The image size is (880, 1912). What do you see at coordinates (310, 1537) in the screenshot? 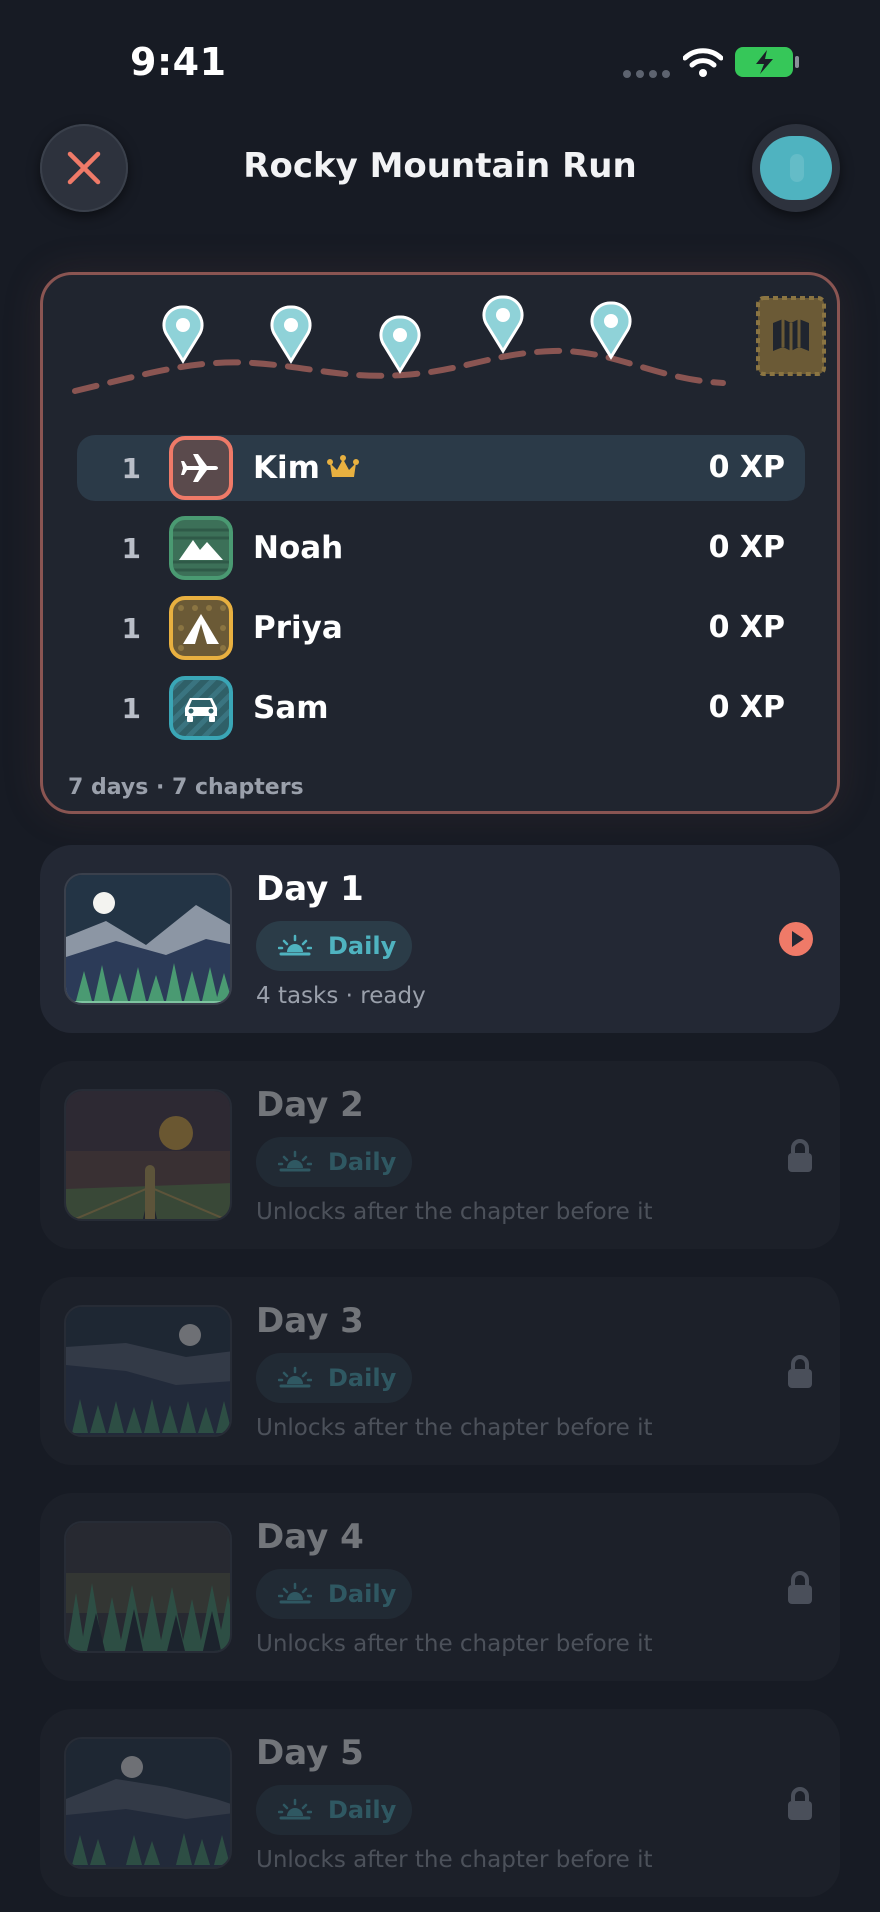
I see `day-title: Day 4` at bounding box center [310, 1537].